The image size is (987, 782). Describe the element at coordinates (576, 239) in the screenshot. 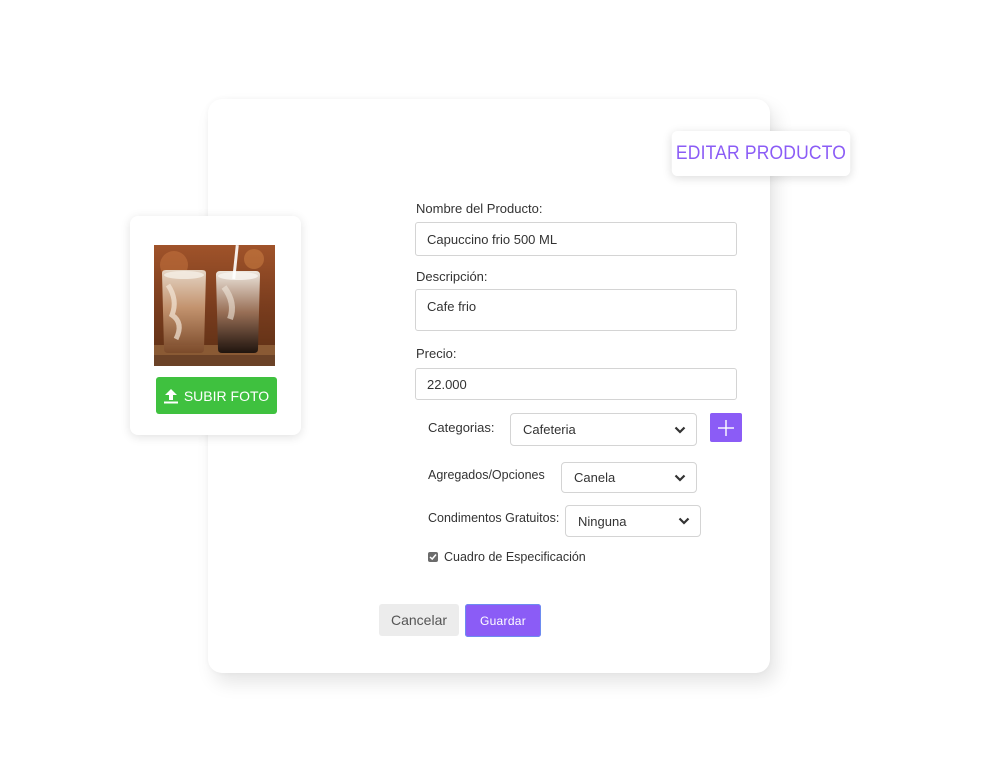

I see `product-name-input` at that location.